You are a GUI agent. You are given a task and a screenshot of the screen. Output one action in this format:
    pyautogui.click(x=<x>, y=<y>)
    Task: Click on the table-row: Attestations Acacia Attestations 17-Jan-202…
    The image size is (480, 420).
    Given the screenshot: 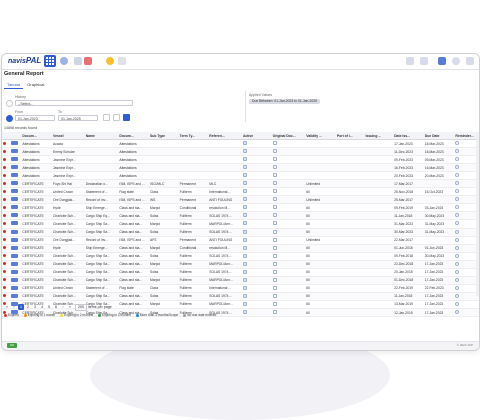 What is the action you would take?
    pyautogui.click(x=240, y=144)
    